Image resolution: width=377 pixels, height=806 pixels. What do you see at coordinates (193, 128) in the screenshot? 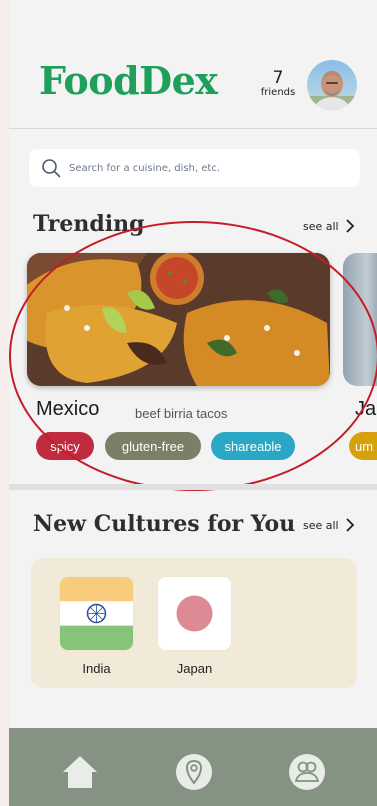
I see `header-divider` at bounding box center [193, 128].